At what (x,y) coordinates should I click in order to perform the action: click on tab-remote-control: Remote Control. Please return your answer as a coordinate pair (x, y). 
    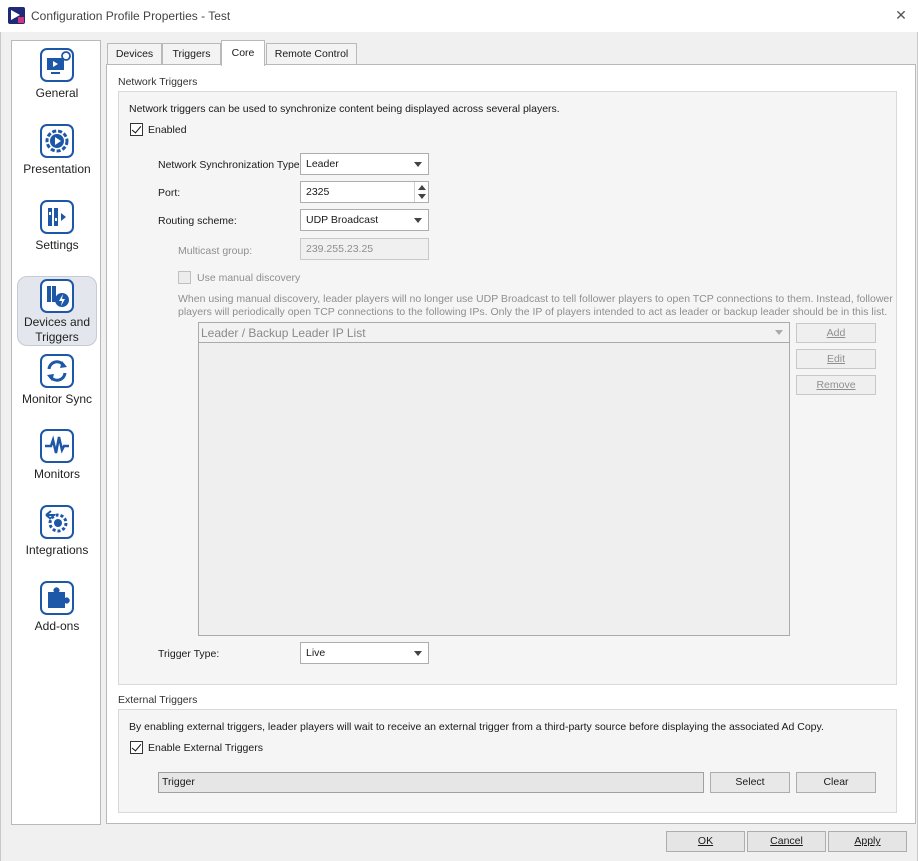
    Looking at the image, I should click on (311, 54).